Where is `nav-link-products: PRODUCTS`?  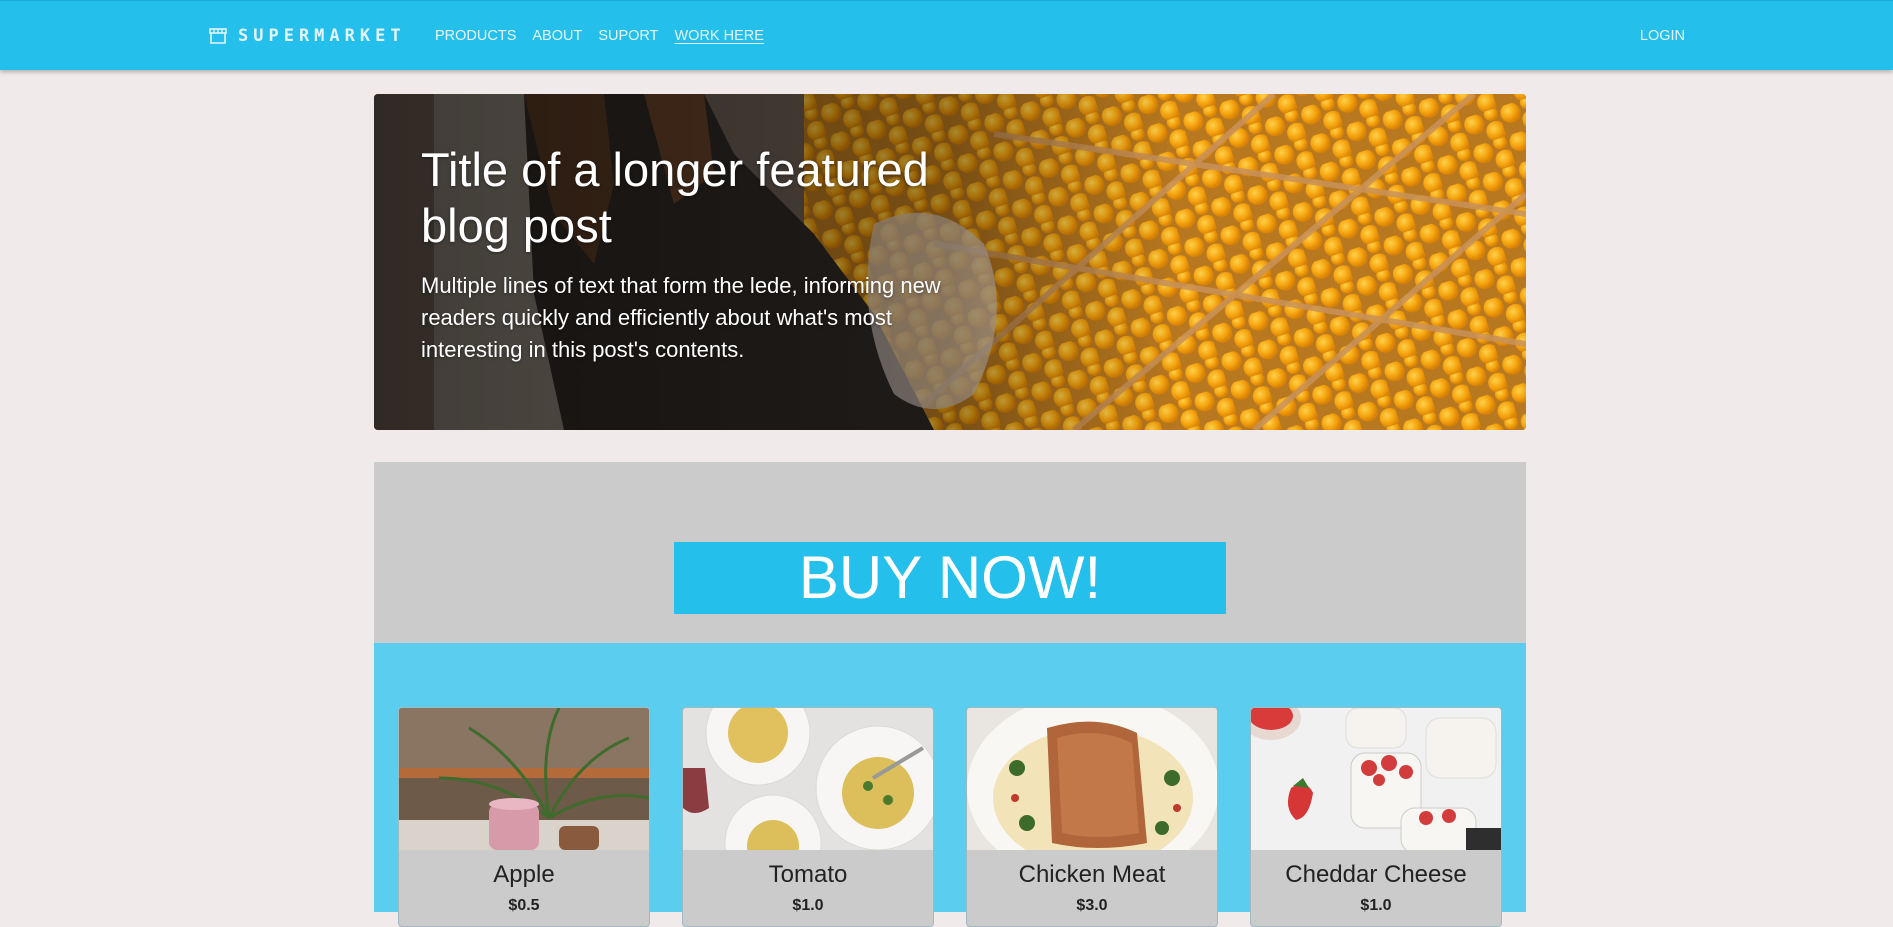 nav-link-products: PRODUCTS is located at coordinates (475, 36).